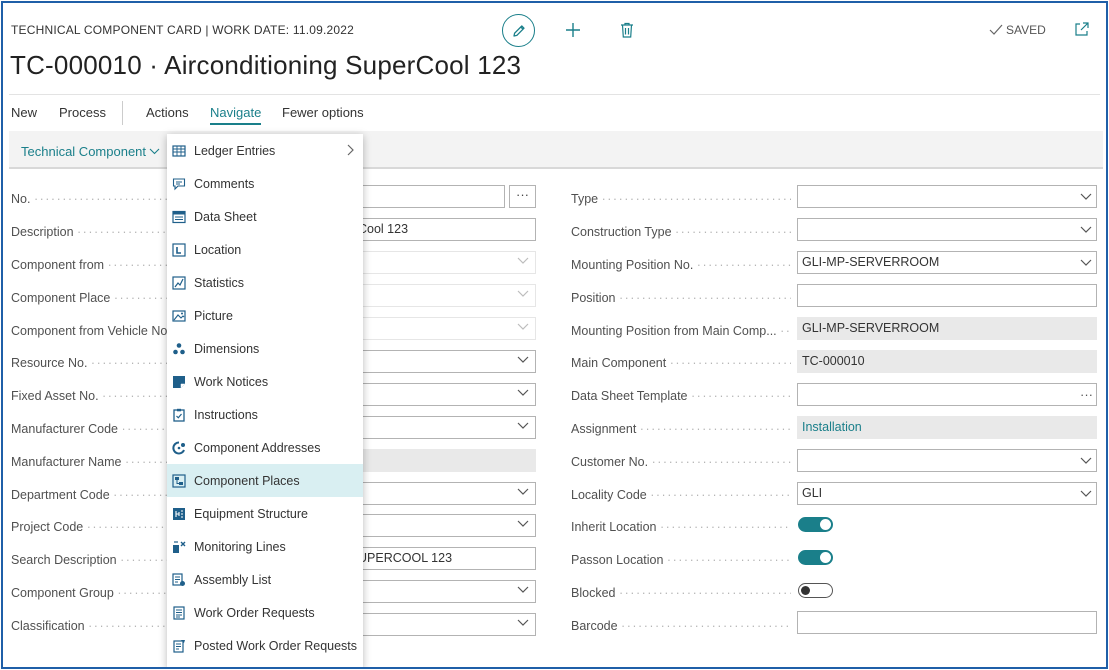 The width and height of the screenshot is (1109, 670). I want to click on action-separator, so click(122, 113).